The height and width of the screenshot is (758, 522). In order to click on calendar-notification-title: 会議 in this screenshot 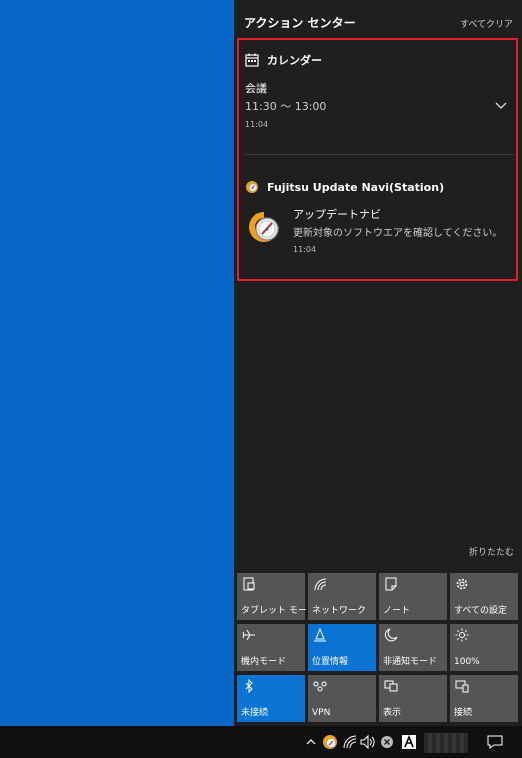, I will do `click(256, 88)`.